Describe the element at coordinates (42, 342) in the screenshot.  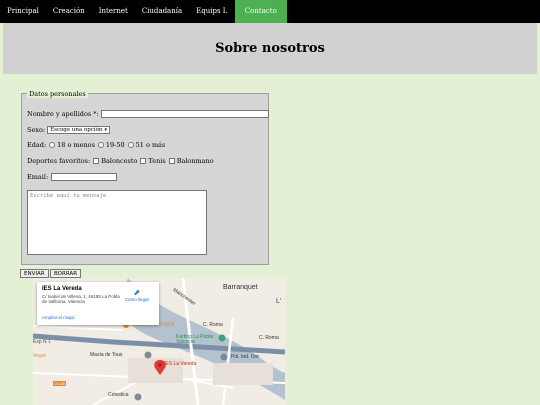
I see `map-label-exp: Exp N 1` at that location.